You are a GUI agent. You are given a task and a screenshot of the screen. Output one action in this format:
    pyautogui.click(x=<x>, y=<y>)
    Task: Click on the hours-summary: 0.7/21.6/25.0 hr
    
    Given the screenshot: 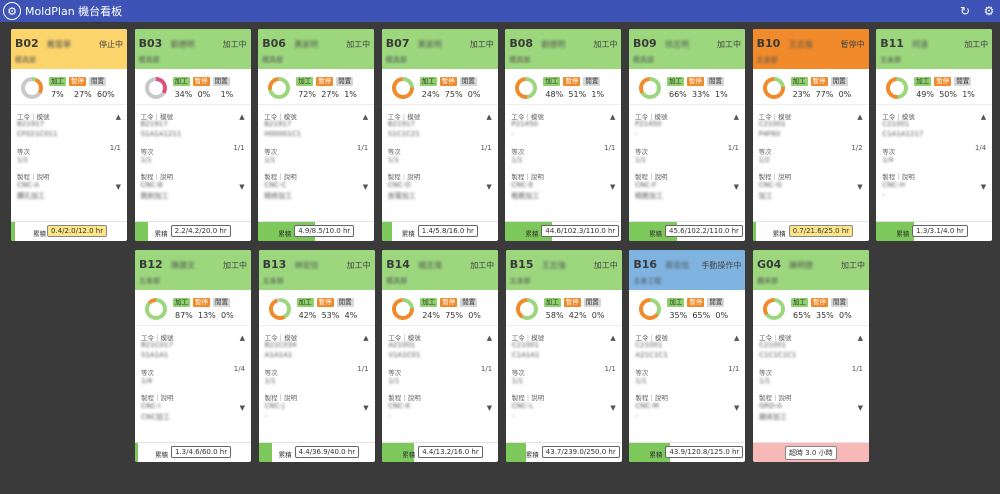 What is the action you would take?
    pyautogui.click(x=821, y=231)
    